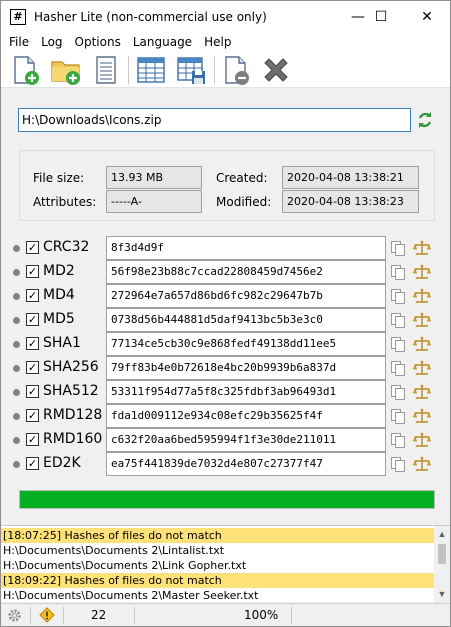 The image size is (451, 627). What do you see at coordinates (217, 535) in the screenshot?
I see `log-warning-line: [18:07:25] Hashes of files do not match` at bounding box center [217, 535].